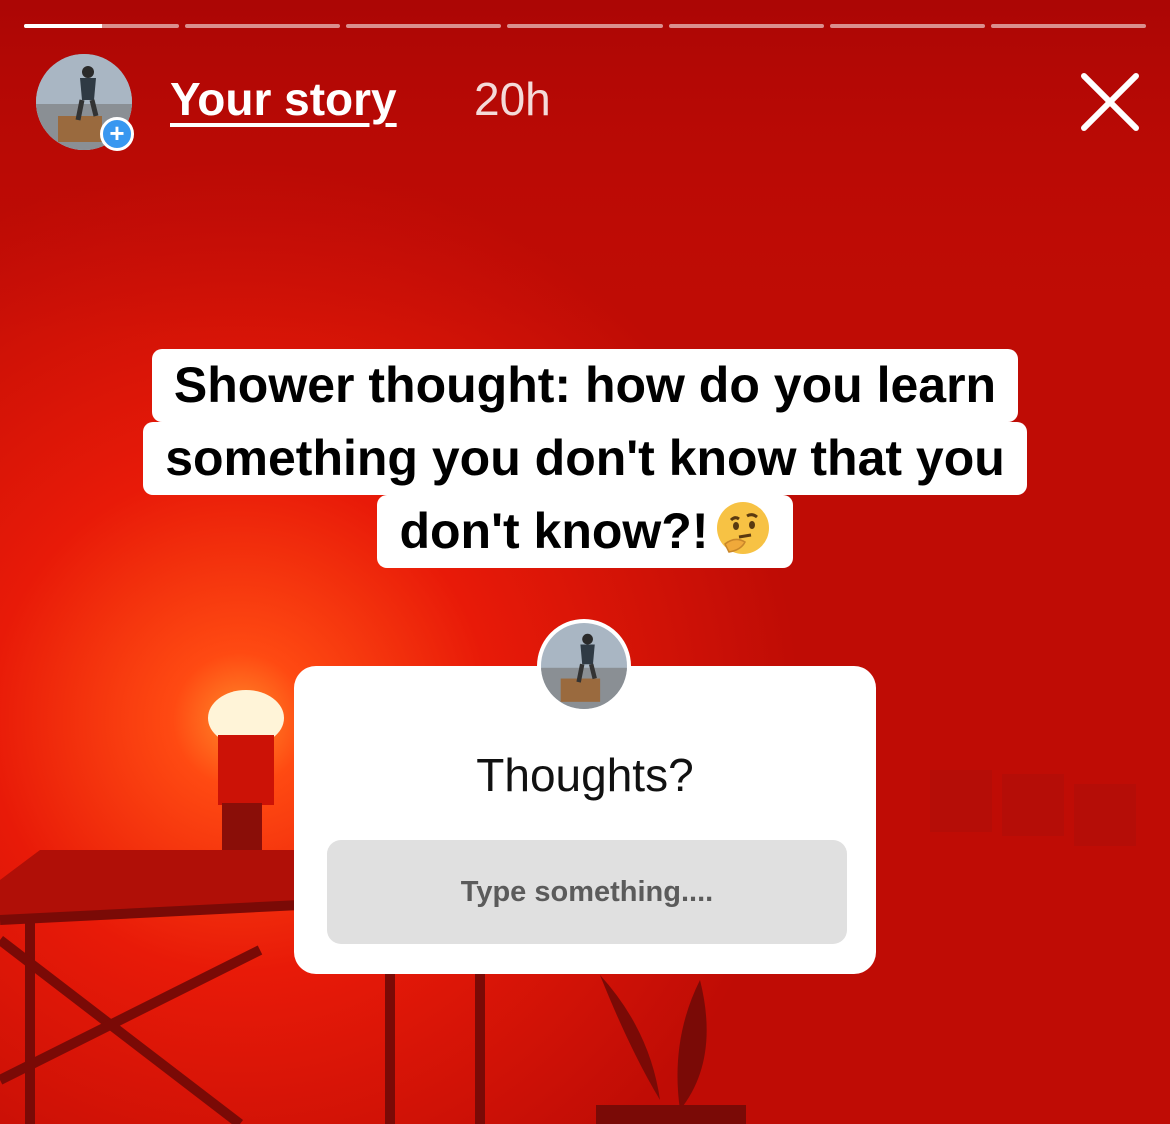 This screenshot has height=1124, width=1170. What do you see at coordinates (587, 892) in the screenshot?
I see `question-answer-input` at bounding box center [587, 892].